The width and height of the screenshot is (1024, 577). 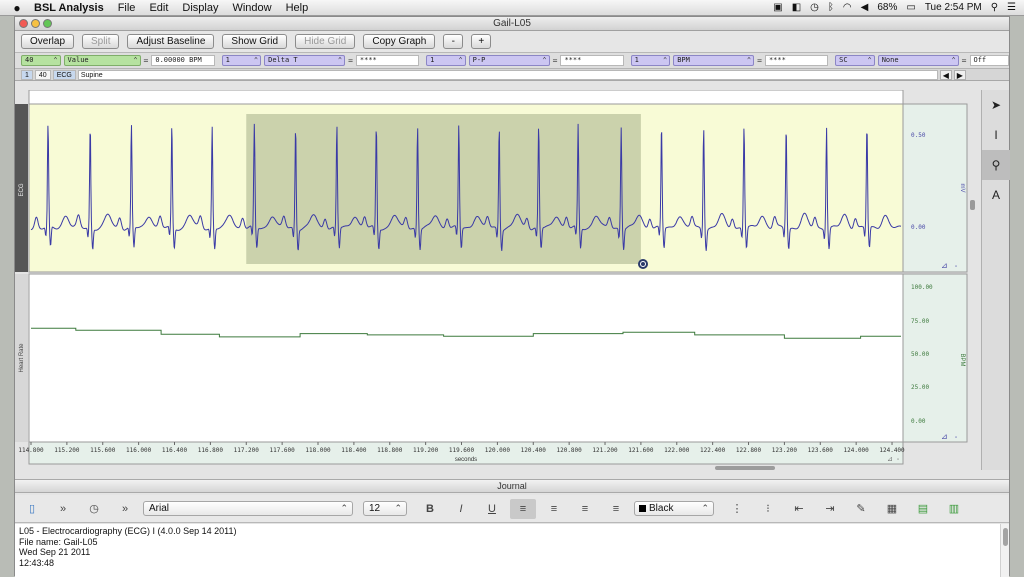 What do you see at coordinates (945, 74) in the screenshot?
I see `previous-event-arrow-icon: ◀` at bounding box center [945, 74].